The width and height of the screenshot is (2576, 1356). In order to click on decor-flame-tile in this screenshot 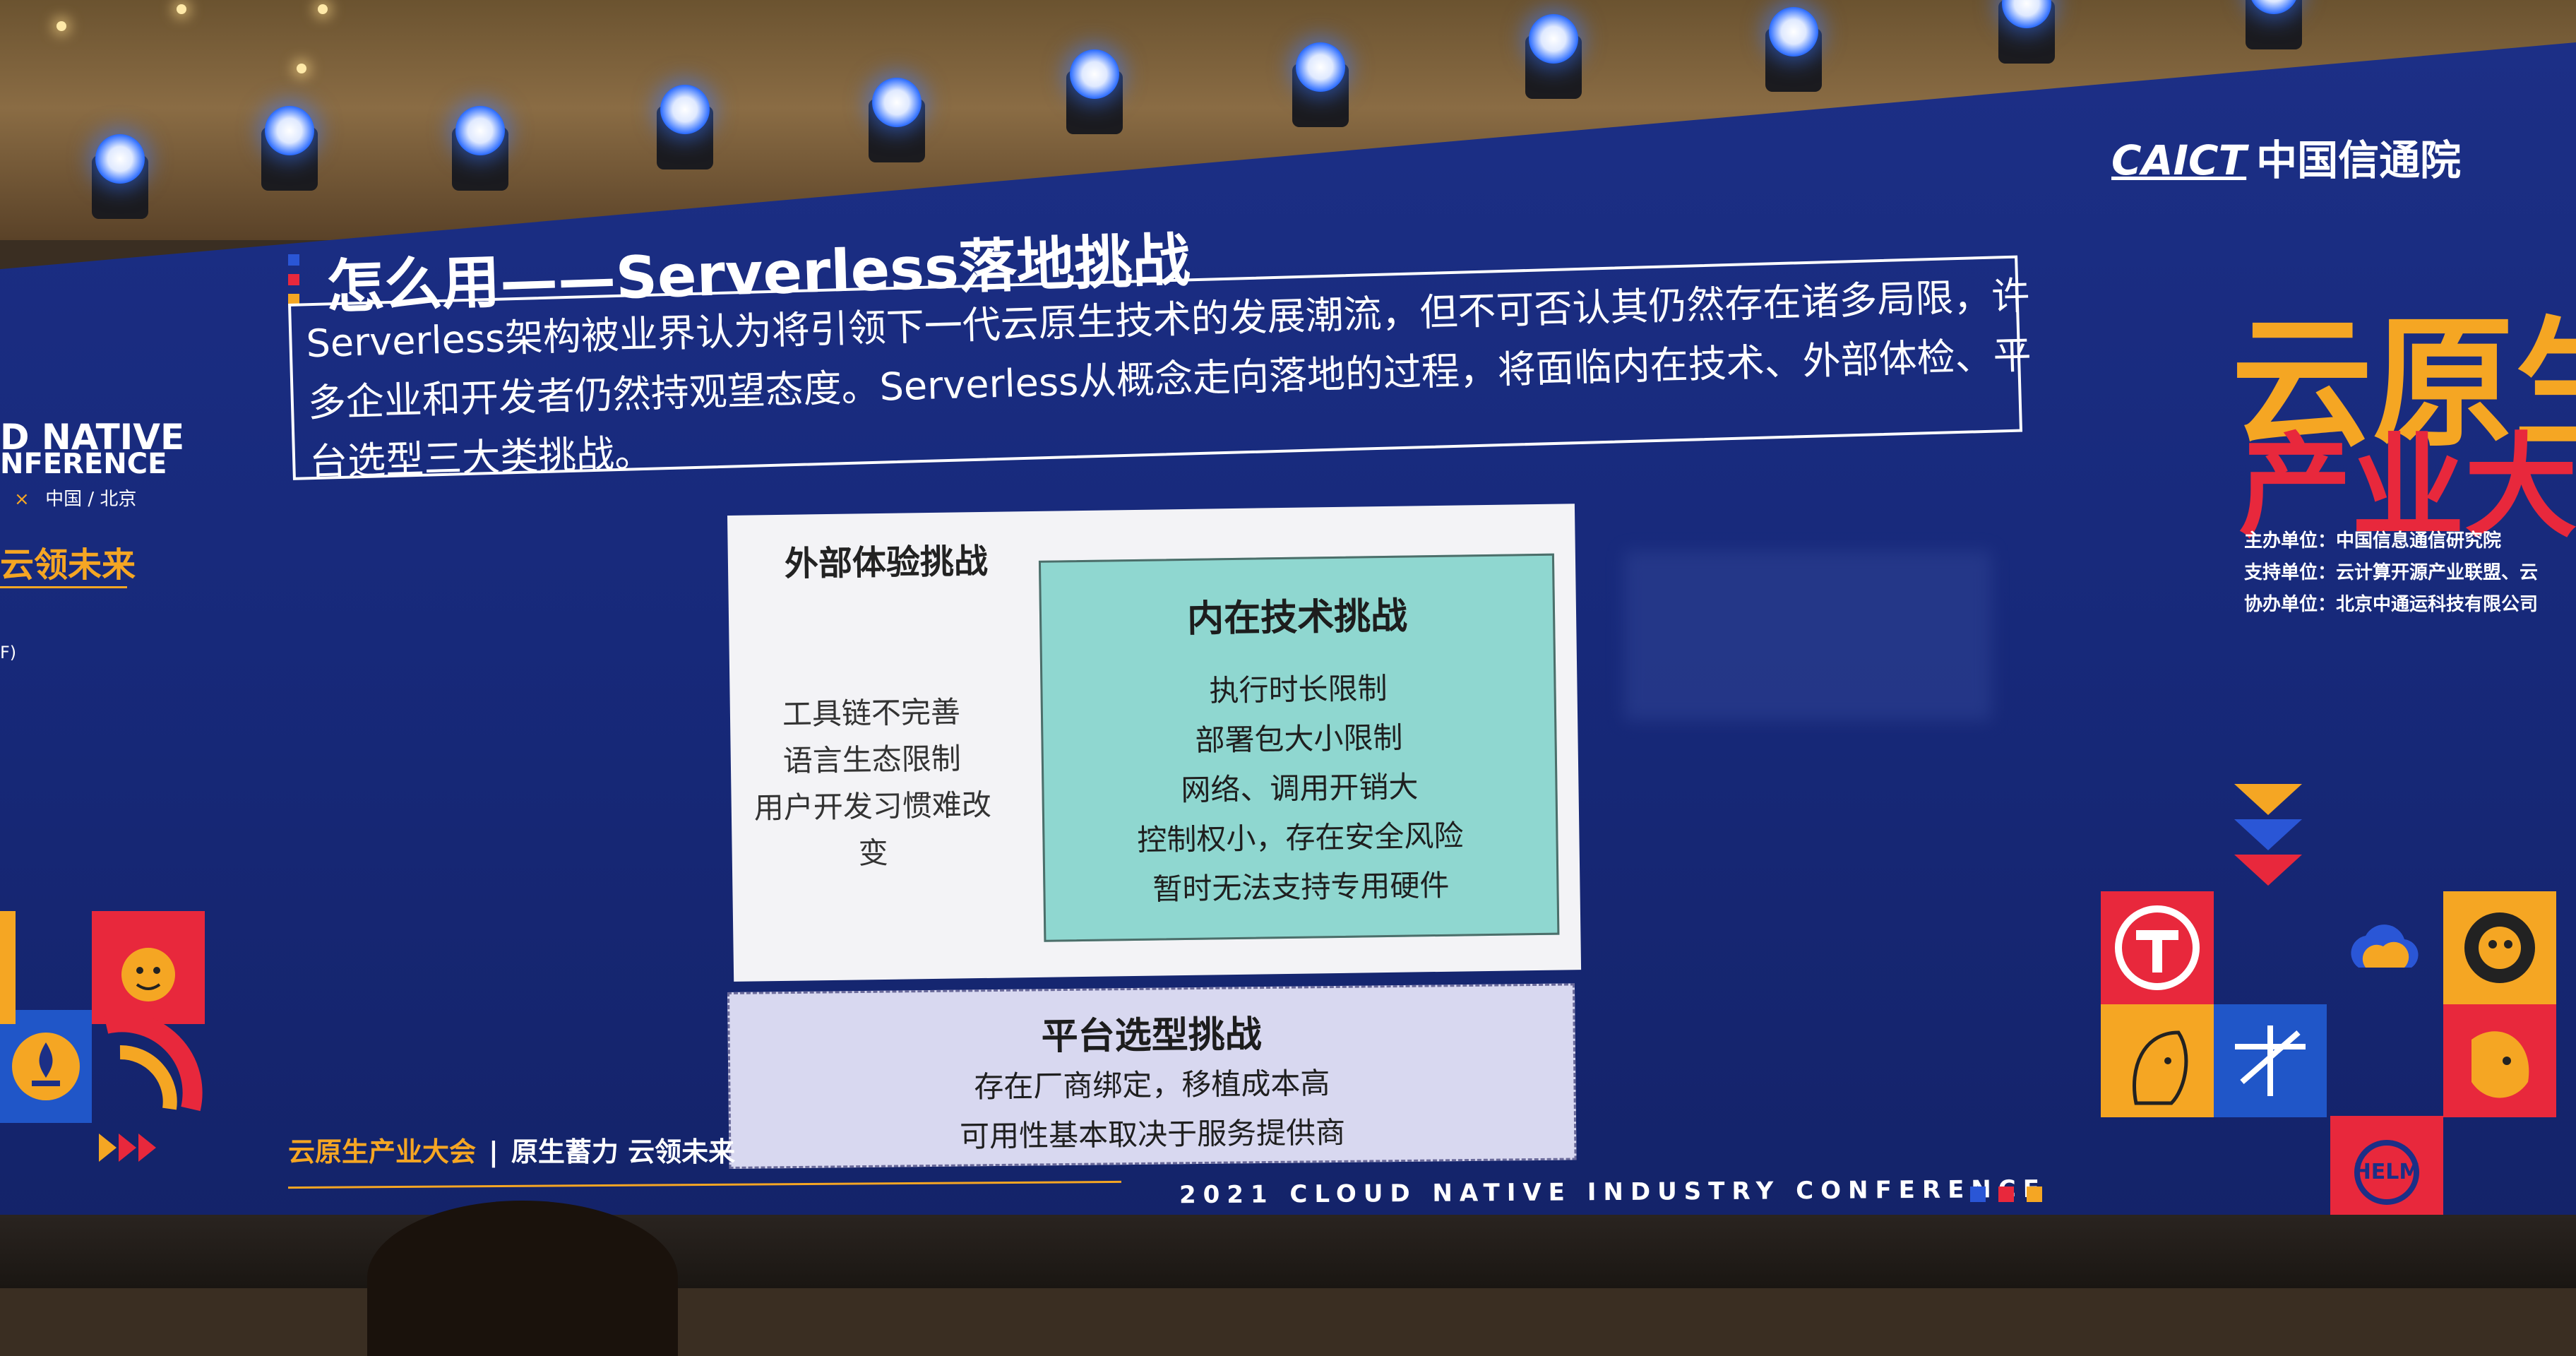, I will do `click(46, 1066)`.